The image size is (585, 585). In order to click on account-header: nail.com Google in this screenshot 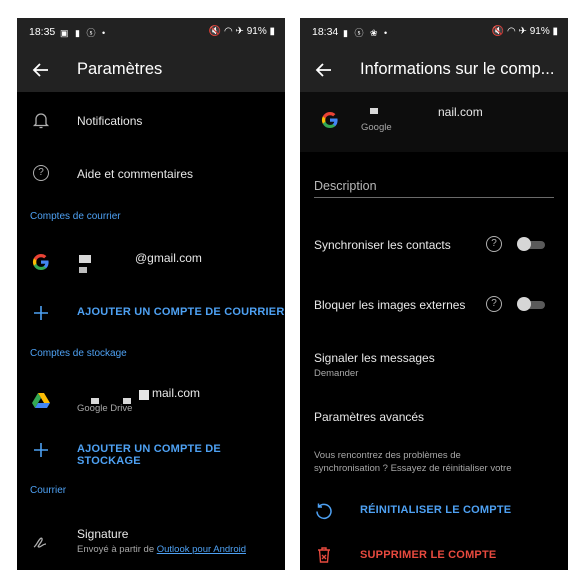, I will do `click(434, 122)`.